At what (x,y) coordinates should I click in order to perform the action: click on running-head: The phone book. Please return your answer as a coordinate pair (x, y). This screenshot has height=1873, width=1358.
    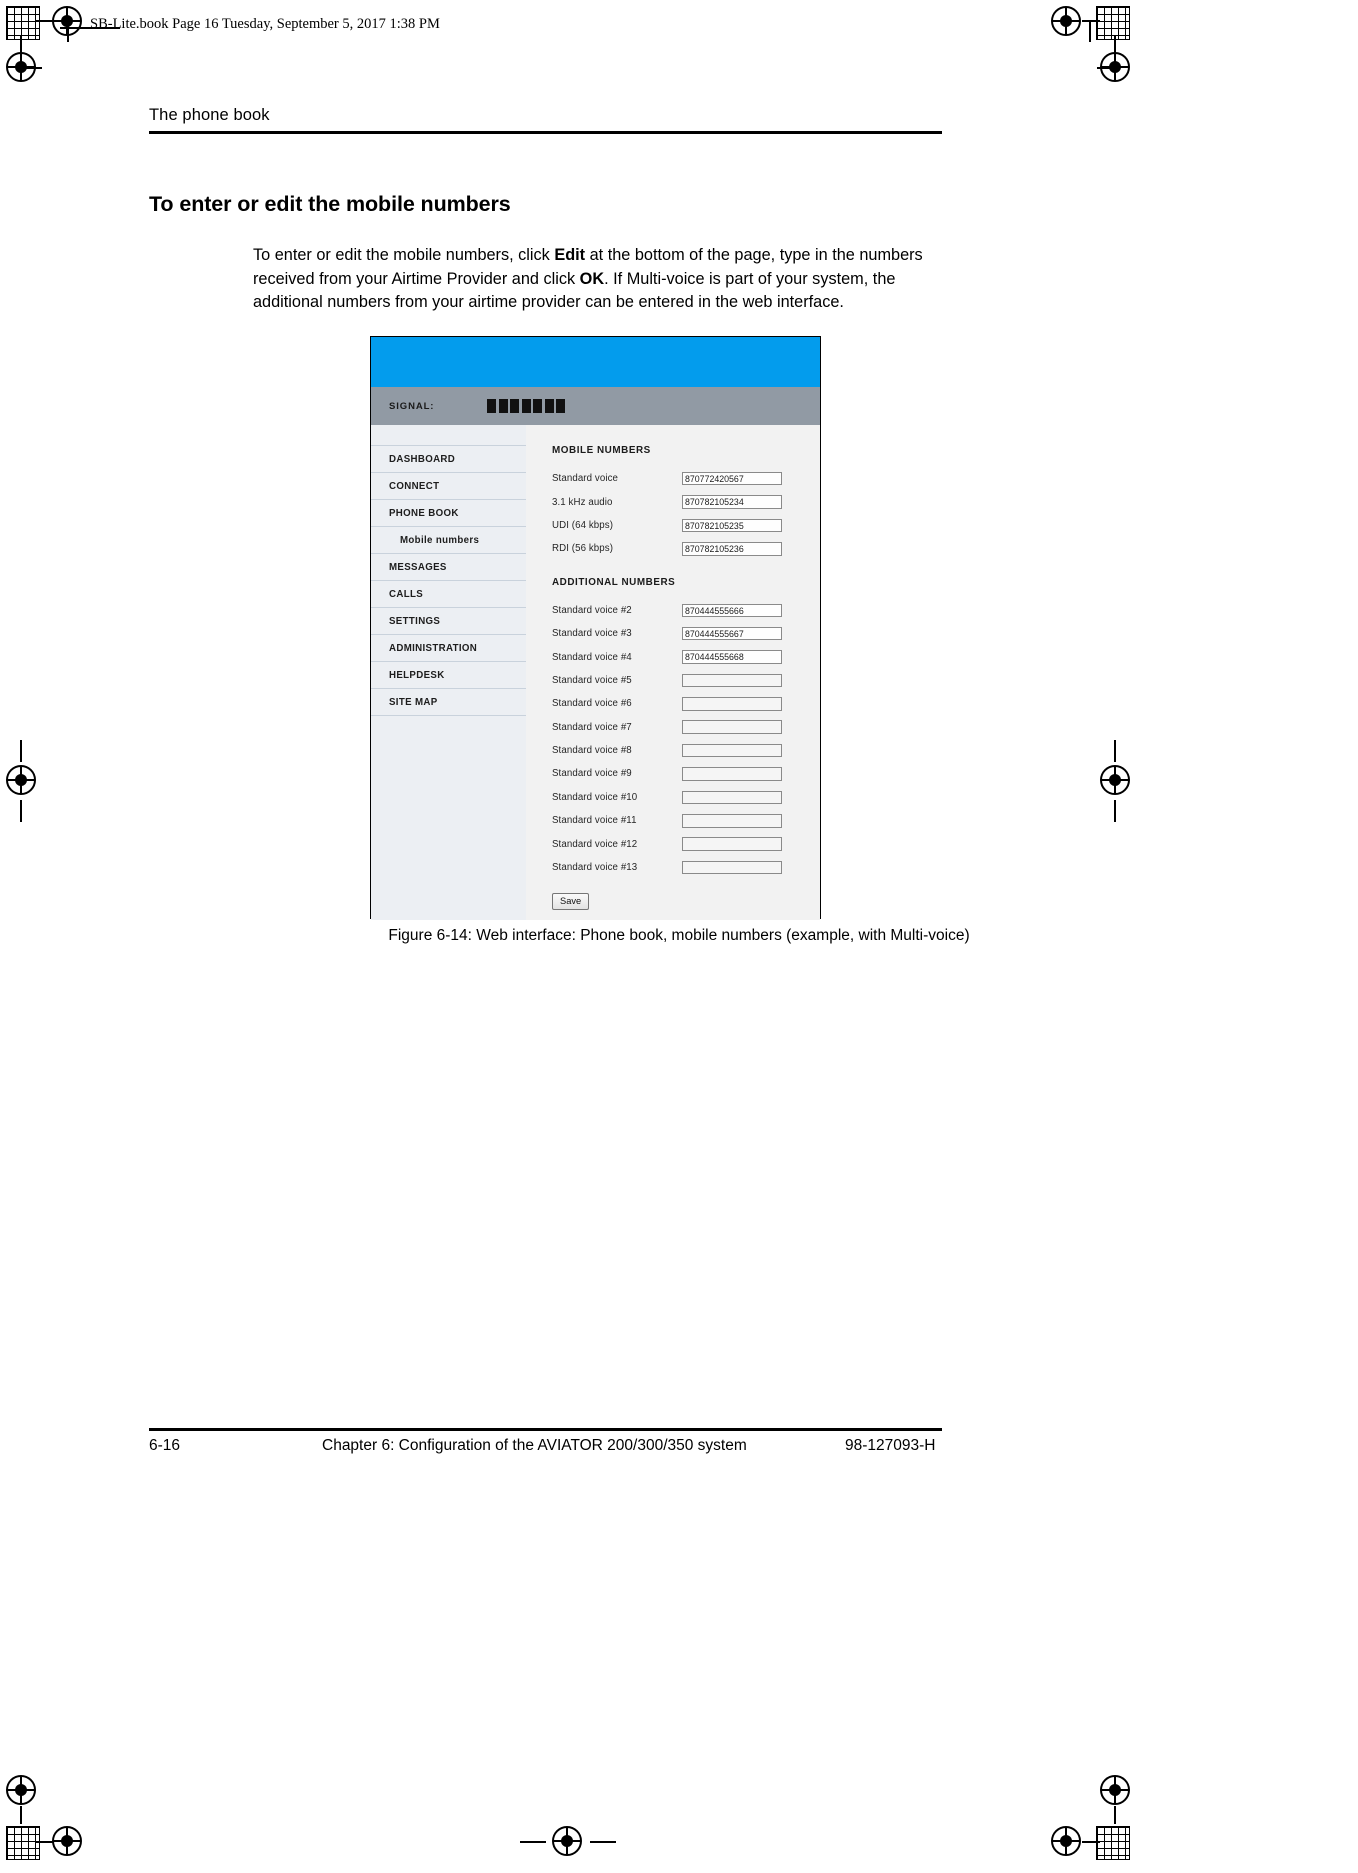
    Looking at the image, I should click on (209, 115).